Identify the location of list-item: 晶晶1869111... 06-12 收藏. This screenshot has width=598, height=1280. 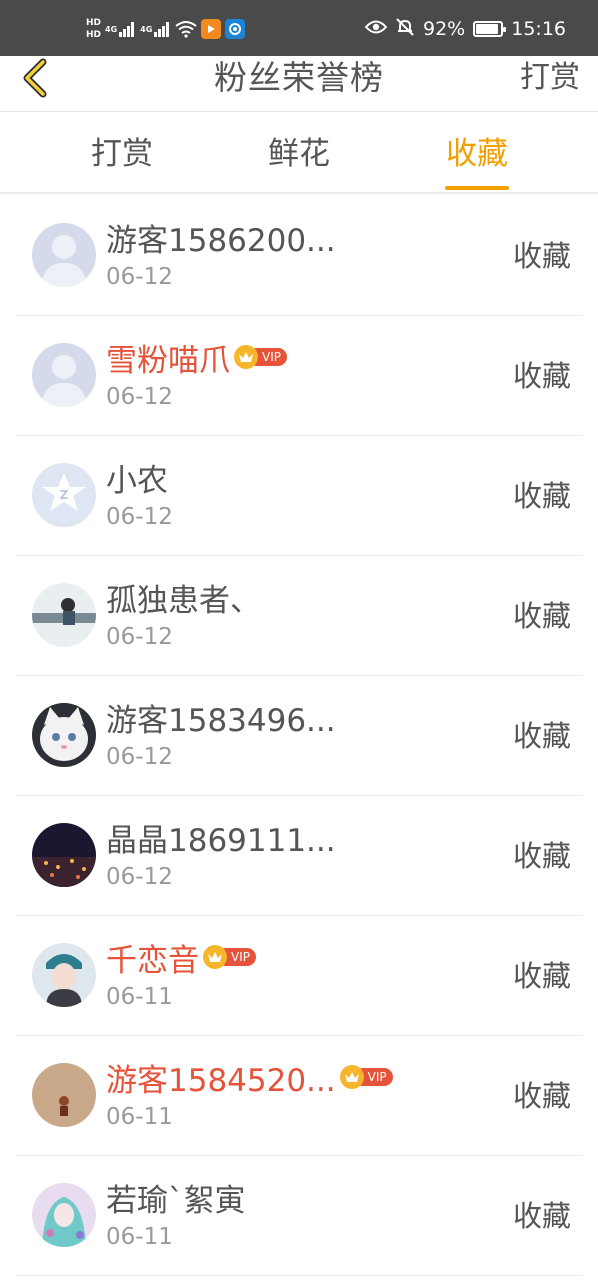
(299, 856).